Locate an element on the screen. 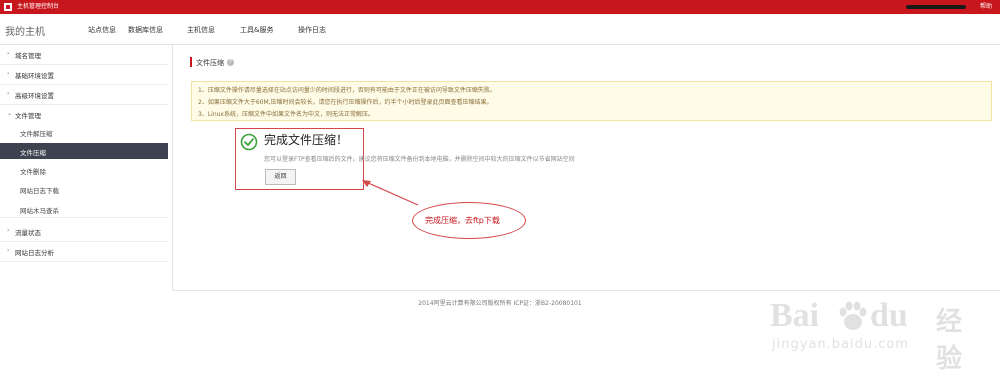 This screenshot has width=1000, height=383. watermark-bai: Bai is located at coordinates (795, 315).